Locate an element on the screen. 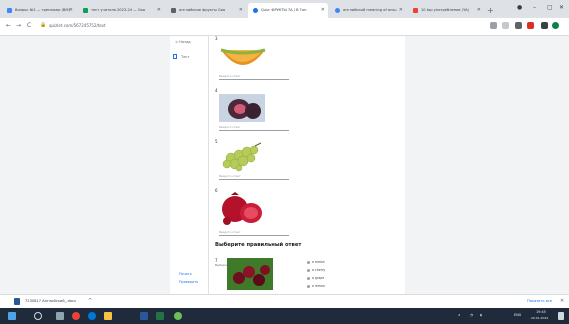  melon-image is located at coordinates (243, 56).